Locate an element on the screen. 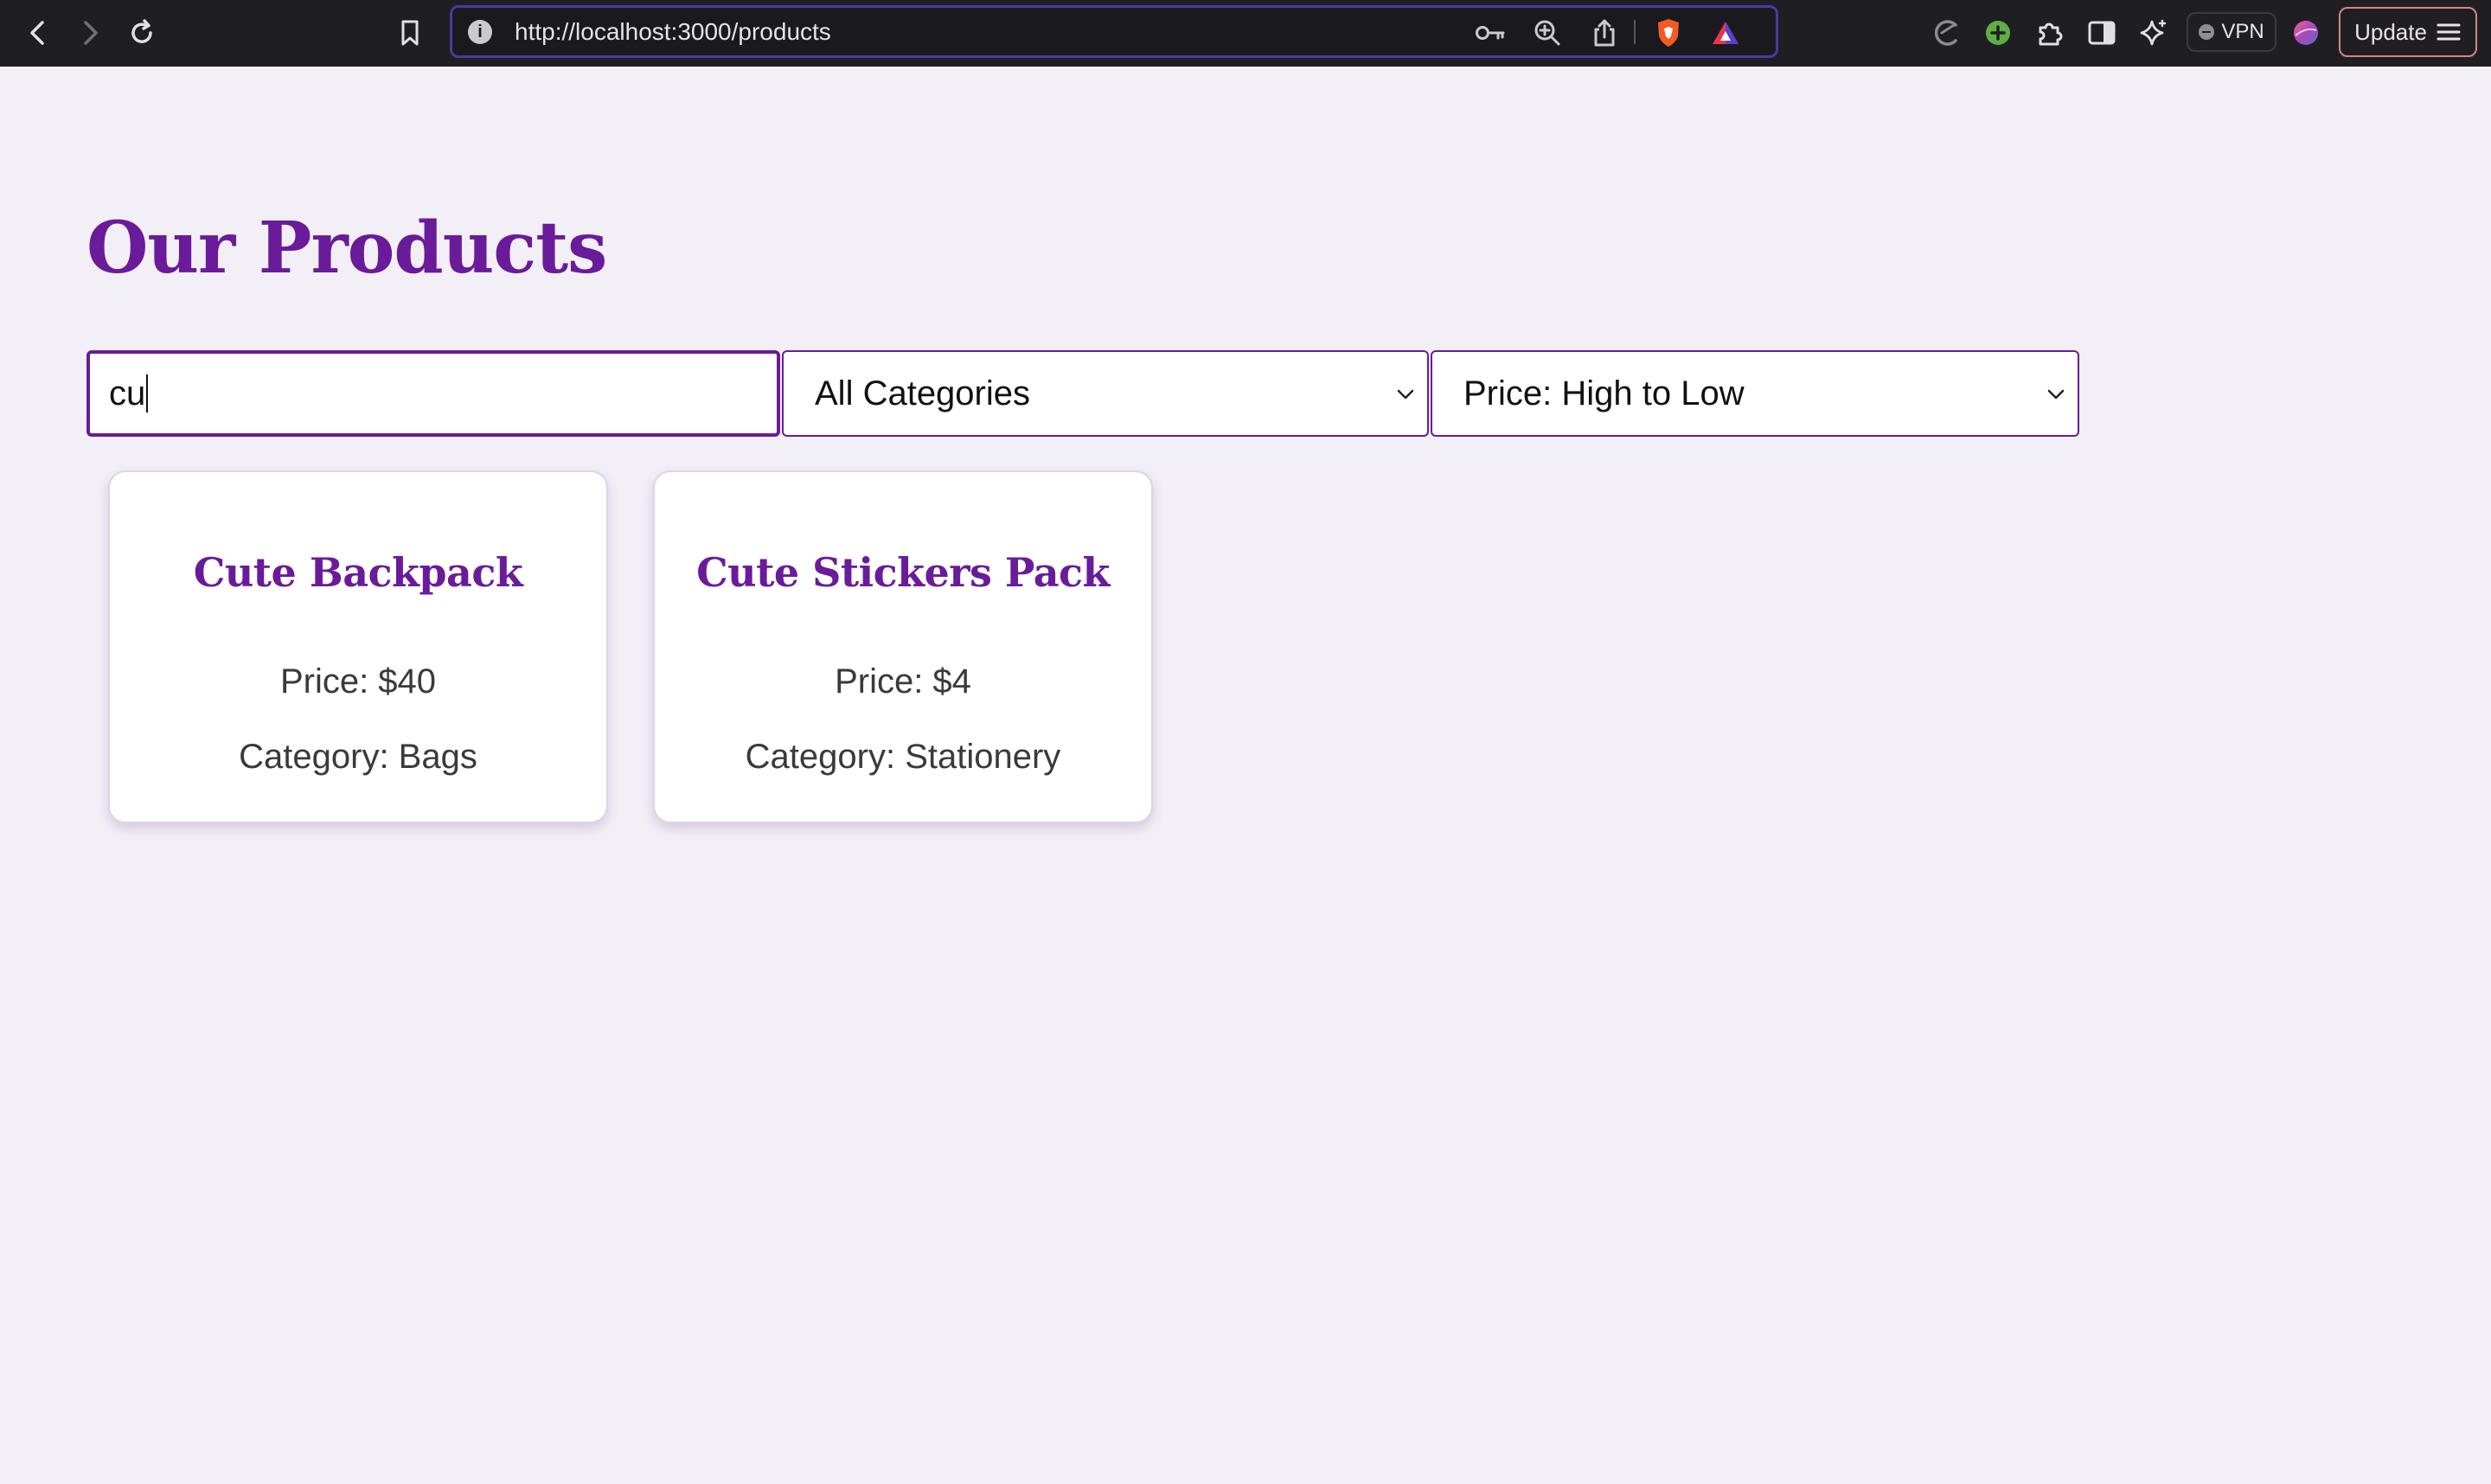  ai-button is located at coordinates (2153, 33).